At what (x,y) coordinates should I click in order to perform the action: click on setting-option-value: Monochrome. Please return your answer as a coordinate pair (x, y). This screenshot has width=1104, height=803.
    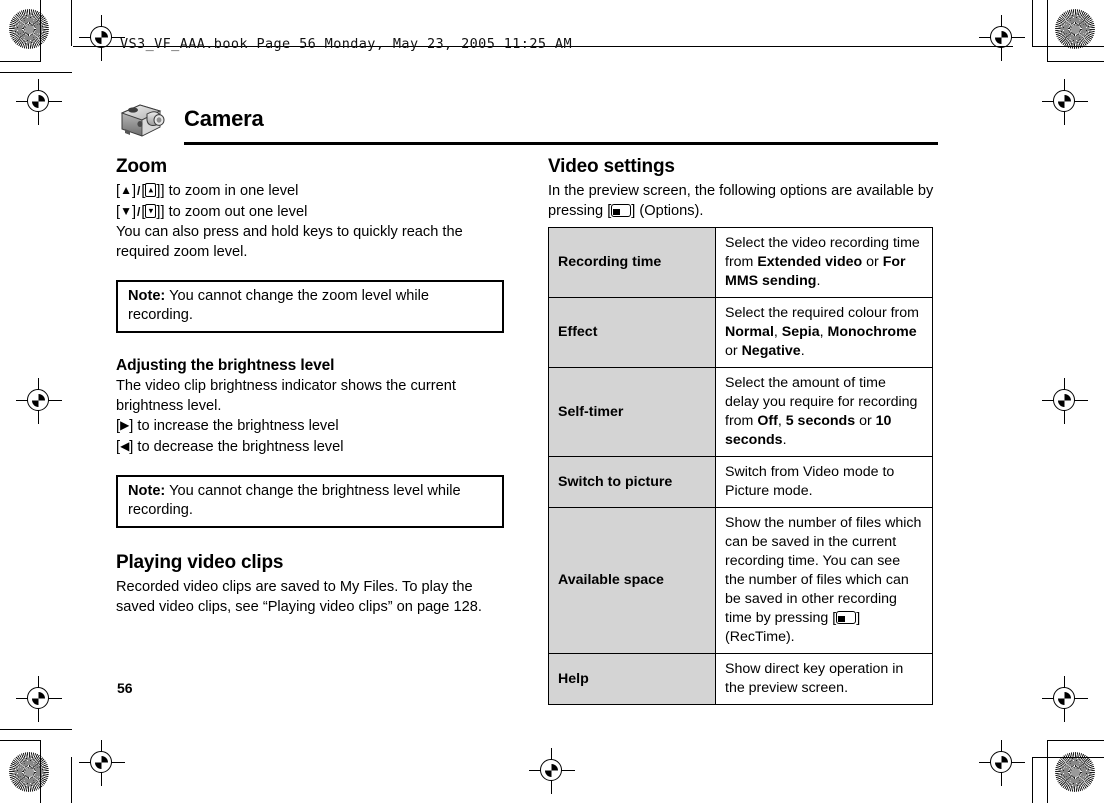
    Looking at the image, I should click on (872, 332).